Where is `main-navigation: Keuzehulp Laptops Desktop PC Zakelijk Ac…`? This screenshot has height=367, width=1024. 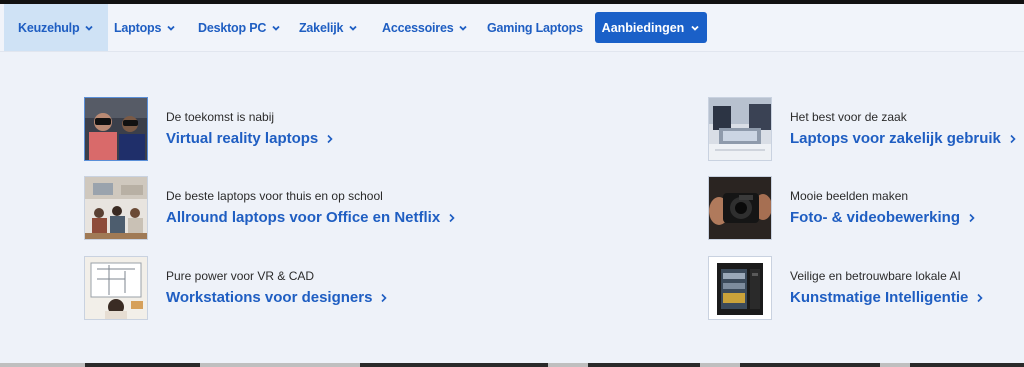
main-navigation: Keuzehulp Laptops Desktop PC Zakelijk Ac… is located at coordinates (512, 28).